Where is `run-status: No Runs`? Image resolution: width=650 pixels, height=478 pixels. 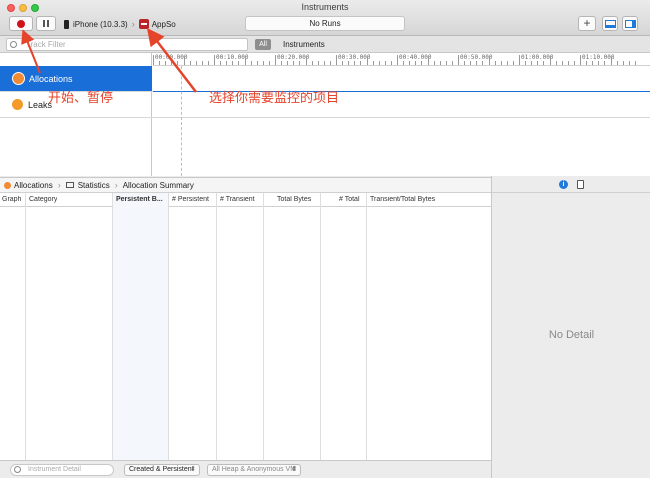
run-status: No Runs is located at coordinates (325, 23).